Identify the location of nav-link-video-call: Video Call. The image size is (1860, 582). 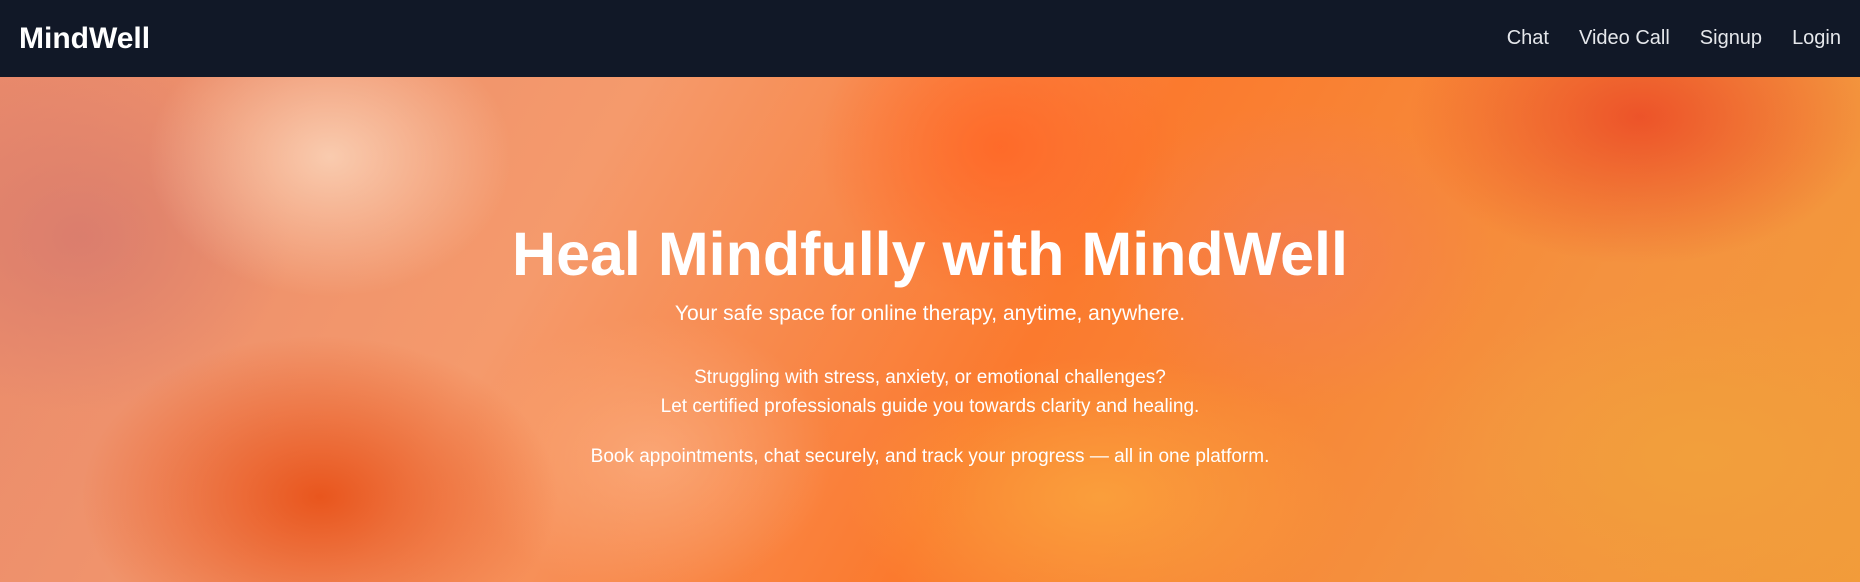
(1624, 38).